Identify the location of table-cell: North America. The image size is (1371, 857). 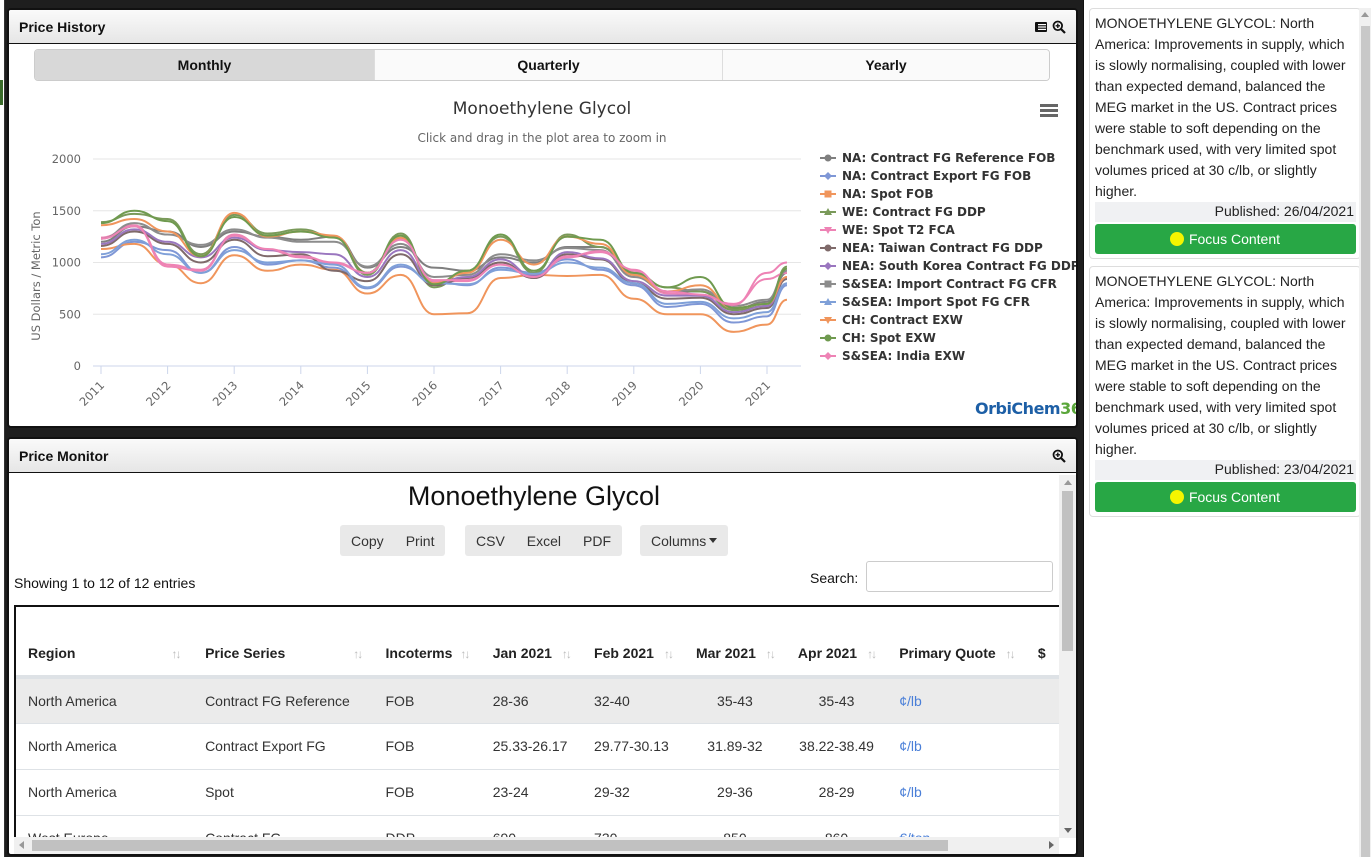
(105, 700).